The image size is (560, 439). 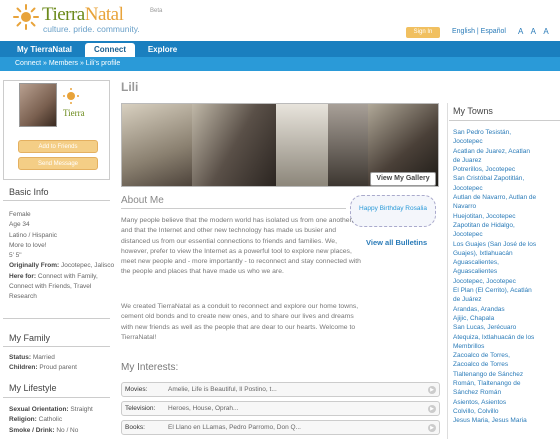 I want to click on town-link: Potrerillos, Jocotepec, so click(x=506, y=169).